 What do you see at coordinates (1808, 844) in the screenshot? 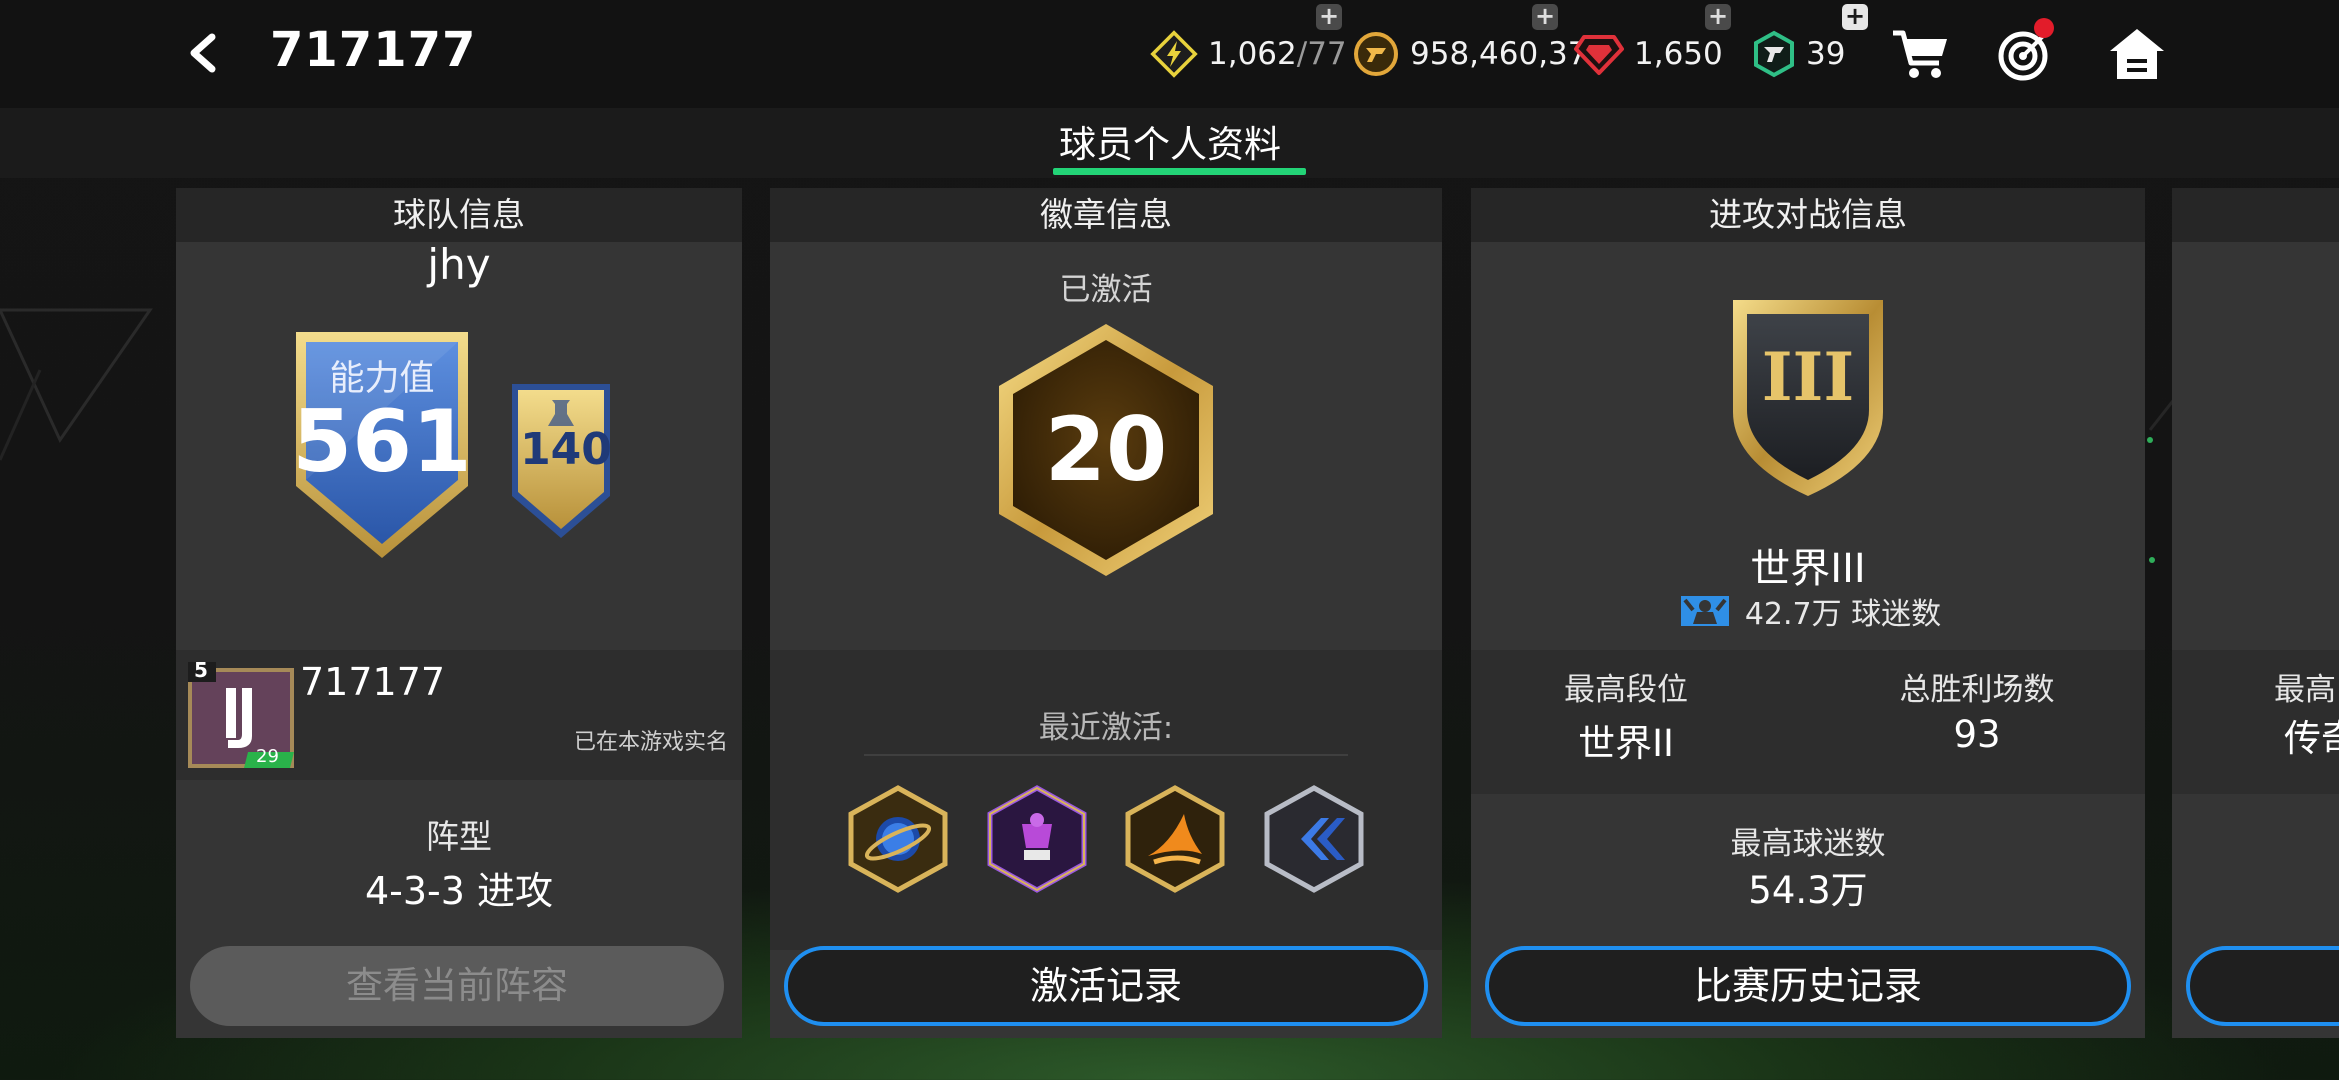
I see `max-fans-label: 最高球迷数` at bounding box center [1808, 844].